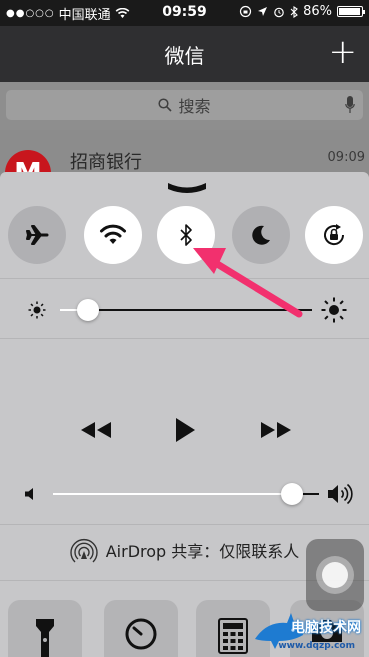 Image resolution: width=369 pixels, height=657 pixels. I want to click on bluetooth-toggle, so click(186, 235).